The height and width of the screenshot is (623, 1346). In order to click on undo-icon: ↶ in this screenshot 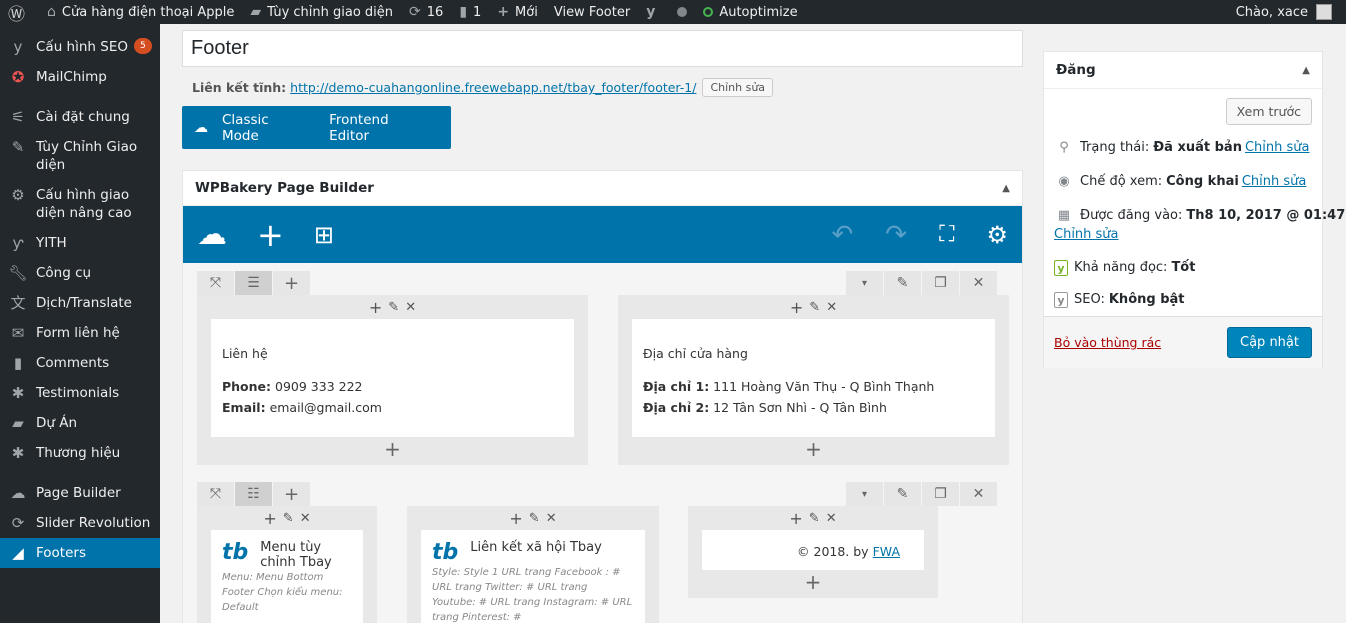, I will do `click(842, 235)`.